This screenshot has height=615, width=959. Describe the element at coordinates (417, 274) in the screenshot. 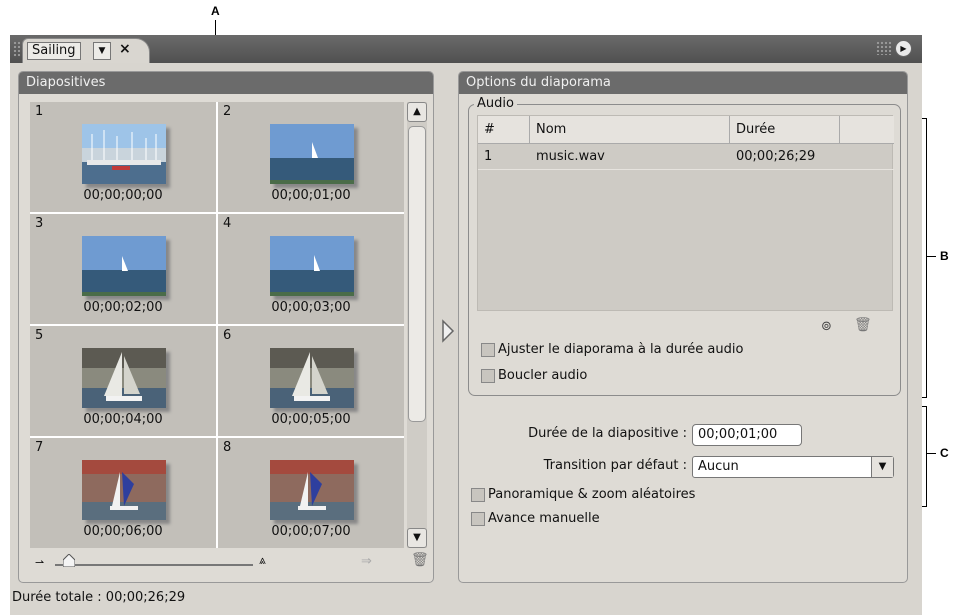

I see `scrollbar-thumb` at that location.